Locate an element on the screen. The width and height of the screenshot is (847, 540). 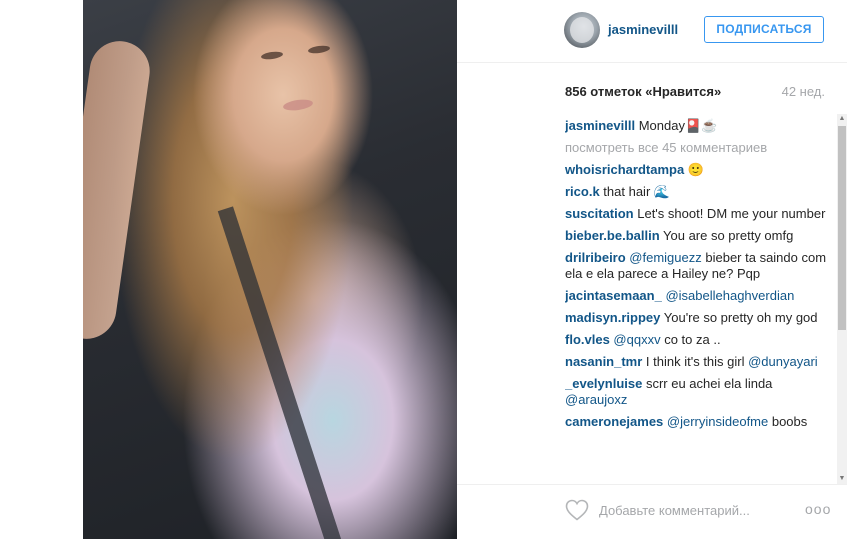
scrollbar-thumb is located at coordinates (842, 228).